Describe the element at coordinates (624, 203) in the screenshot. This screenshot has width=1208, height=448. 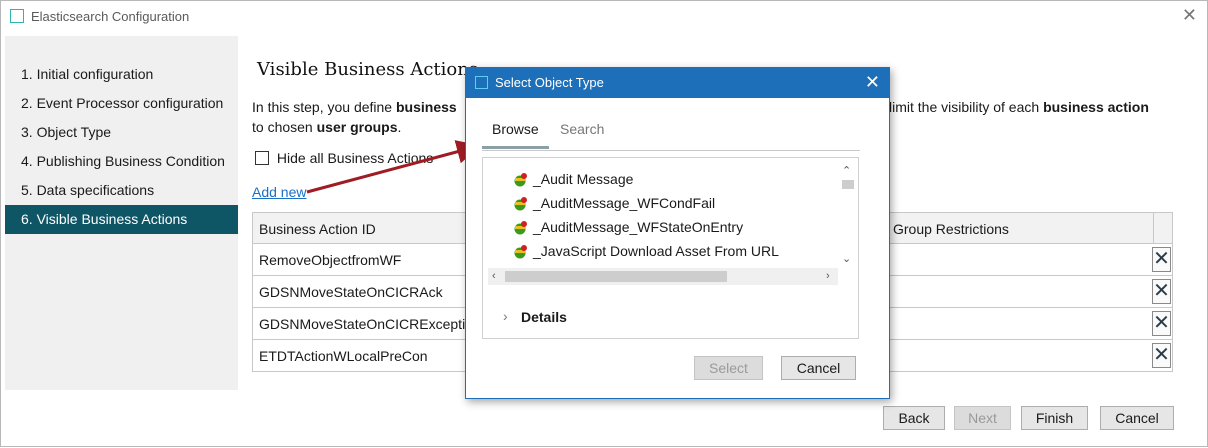
I see `tree-item-label: _AuditMessage_WFCondFail` at that location.